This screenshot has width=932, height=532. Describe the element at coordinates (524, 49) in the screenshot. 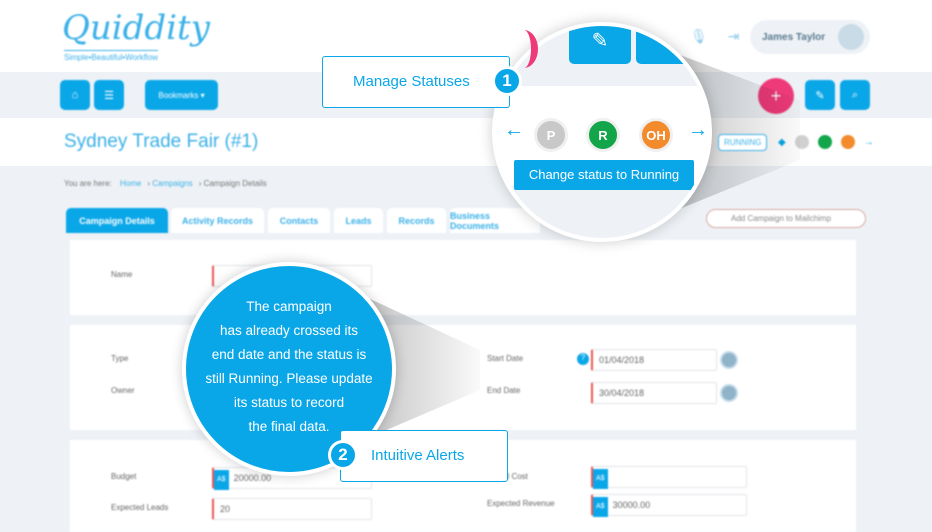

I see `pink-arc` at that location.